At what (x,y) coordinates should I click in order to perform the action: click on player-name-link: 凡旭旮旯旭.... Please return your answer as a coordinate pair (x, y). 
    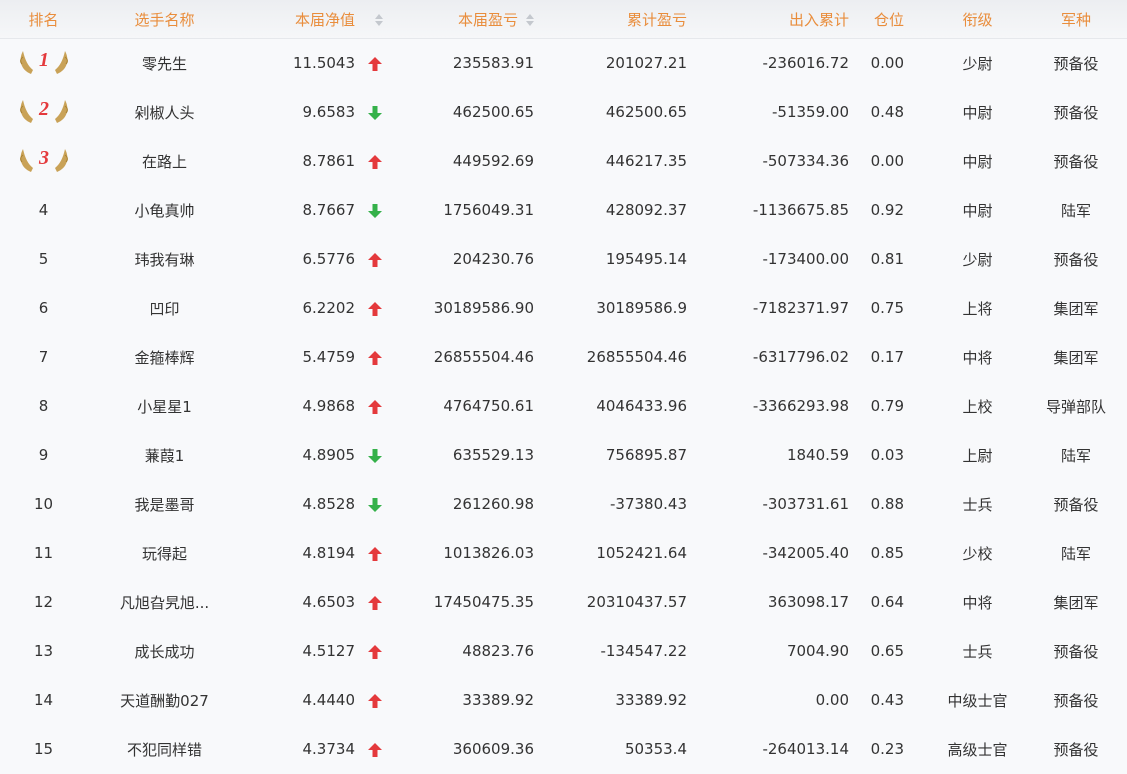
    Looking at the image, I should click on (164, 602).